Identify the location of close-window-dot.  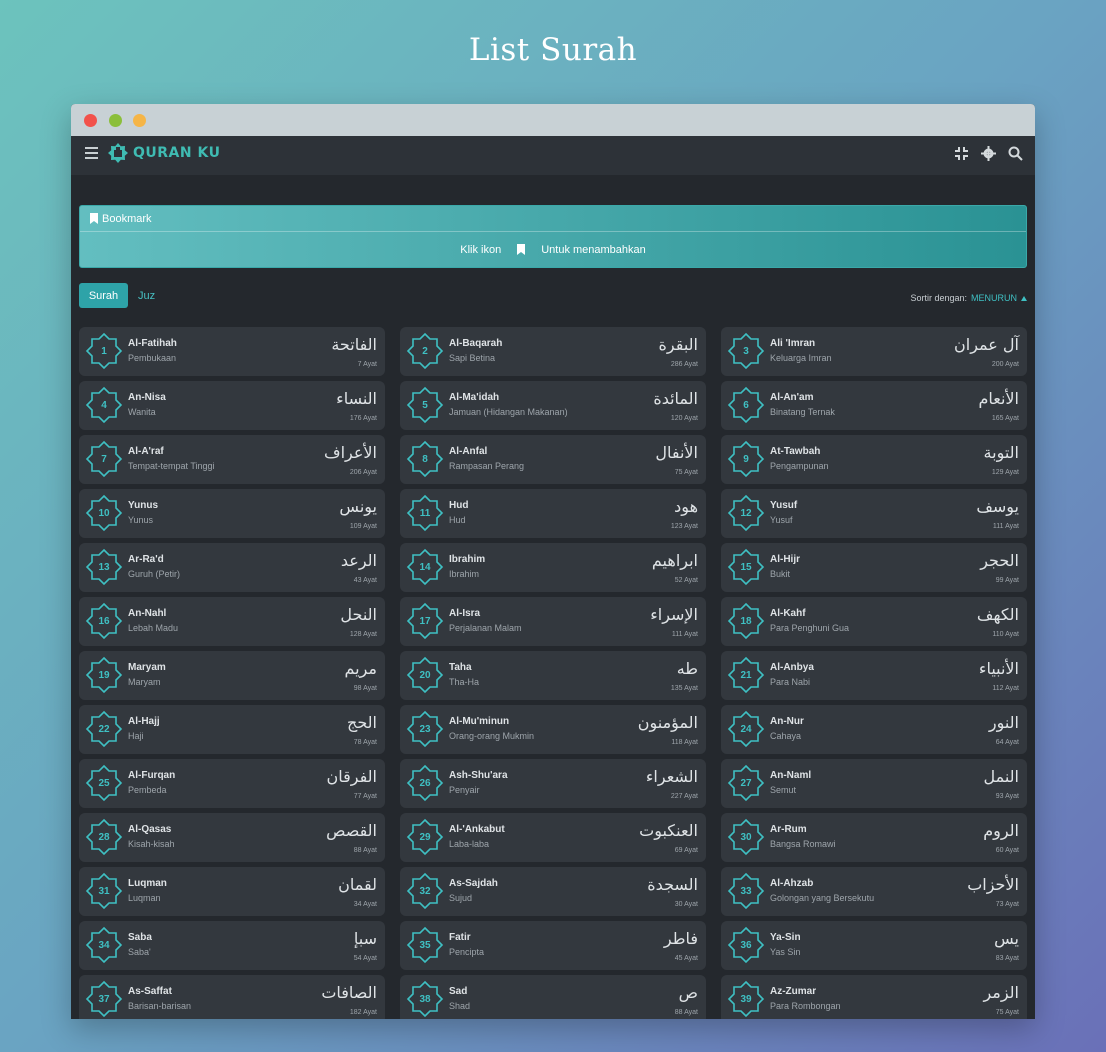
(90, 120).